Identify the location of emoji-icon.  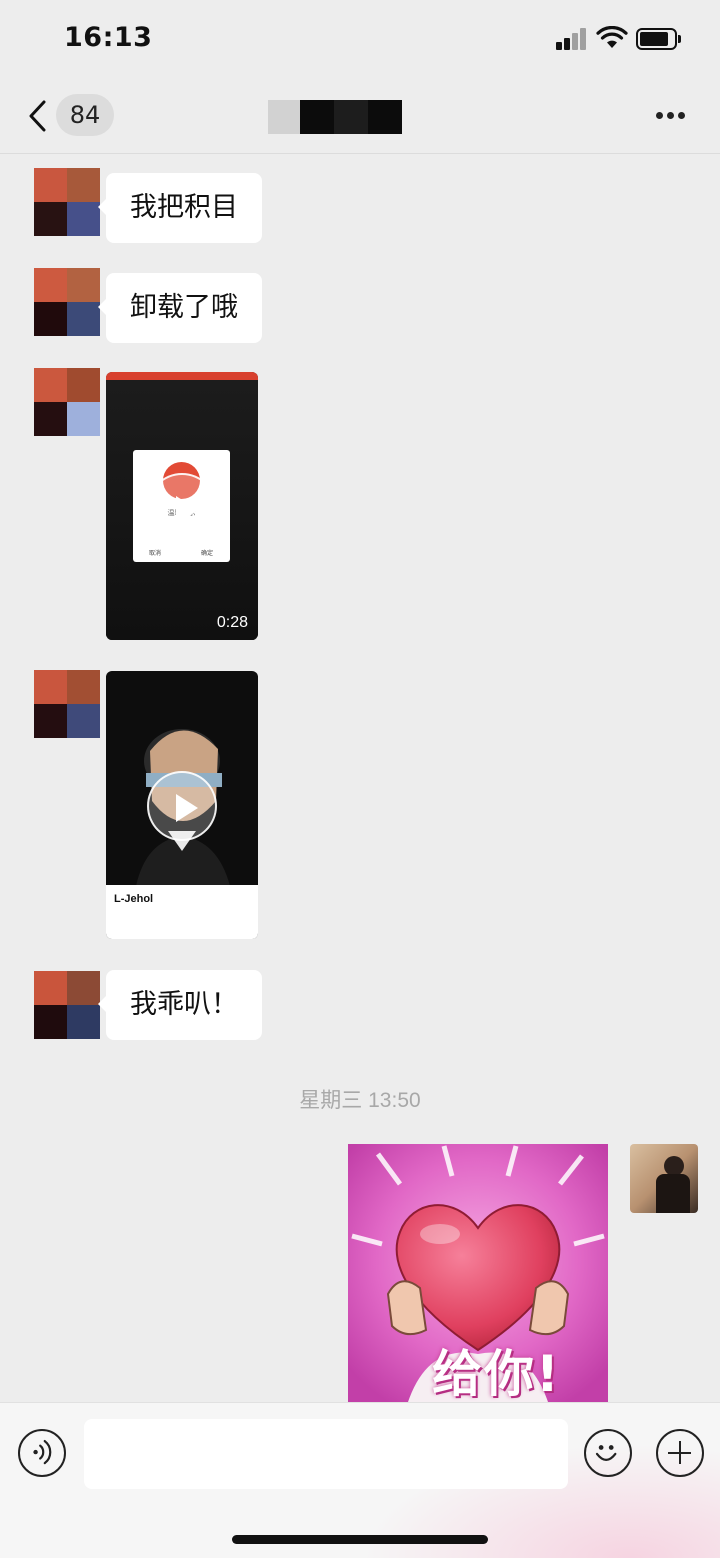
(608, 1453).